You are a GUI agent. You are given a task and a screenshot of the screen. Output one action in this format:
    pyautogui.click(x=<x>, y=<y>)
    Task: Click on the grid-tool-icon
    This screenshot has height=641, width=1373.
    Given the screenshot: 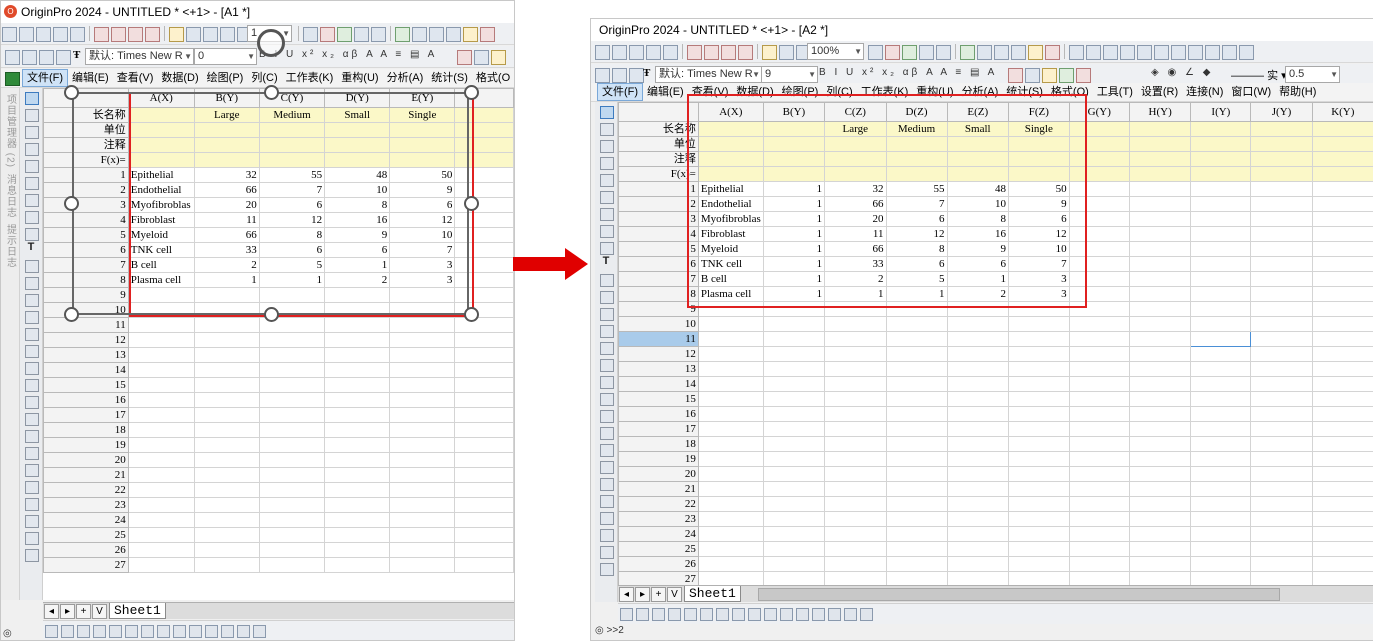 What is the action you would take?
    pyautogui.click(x=607, y=552)
    